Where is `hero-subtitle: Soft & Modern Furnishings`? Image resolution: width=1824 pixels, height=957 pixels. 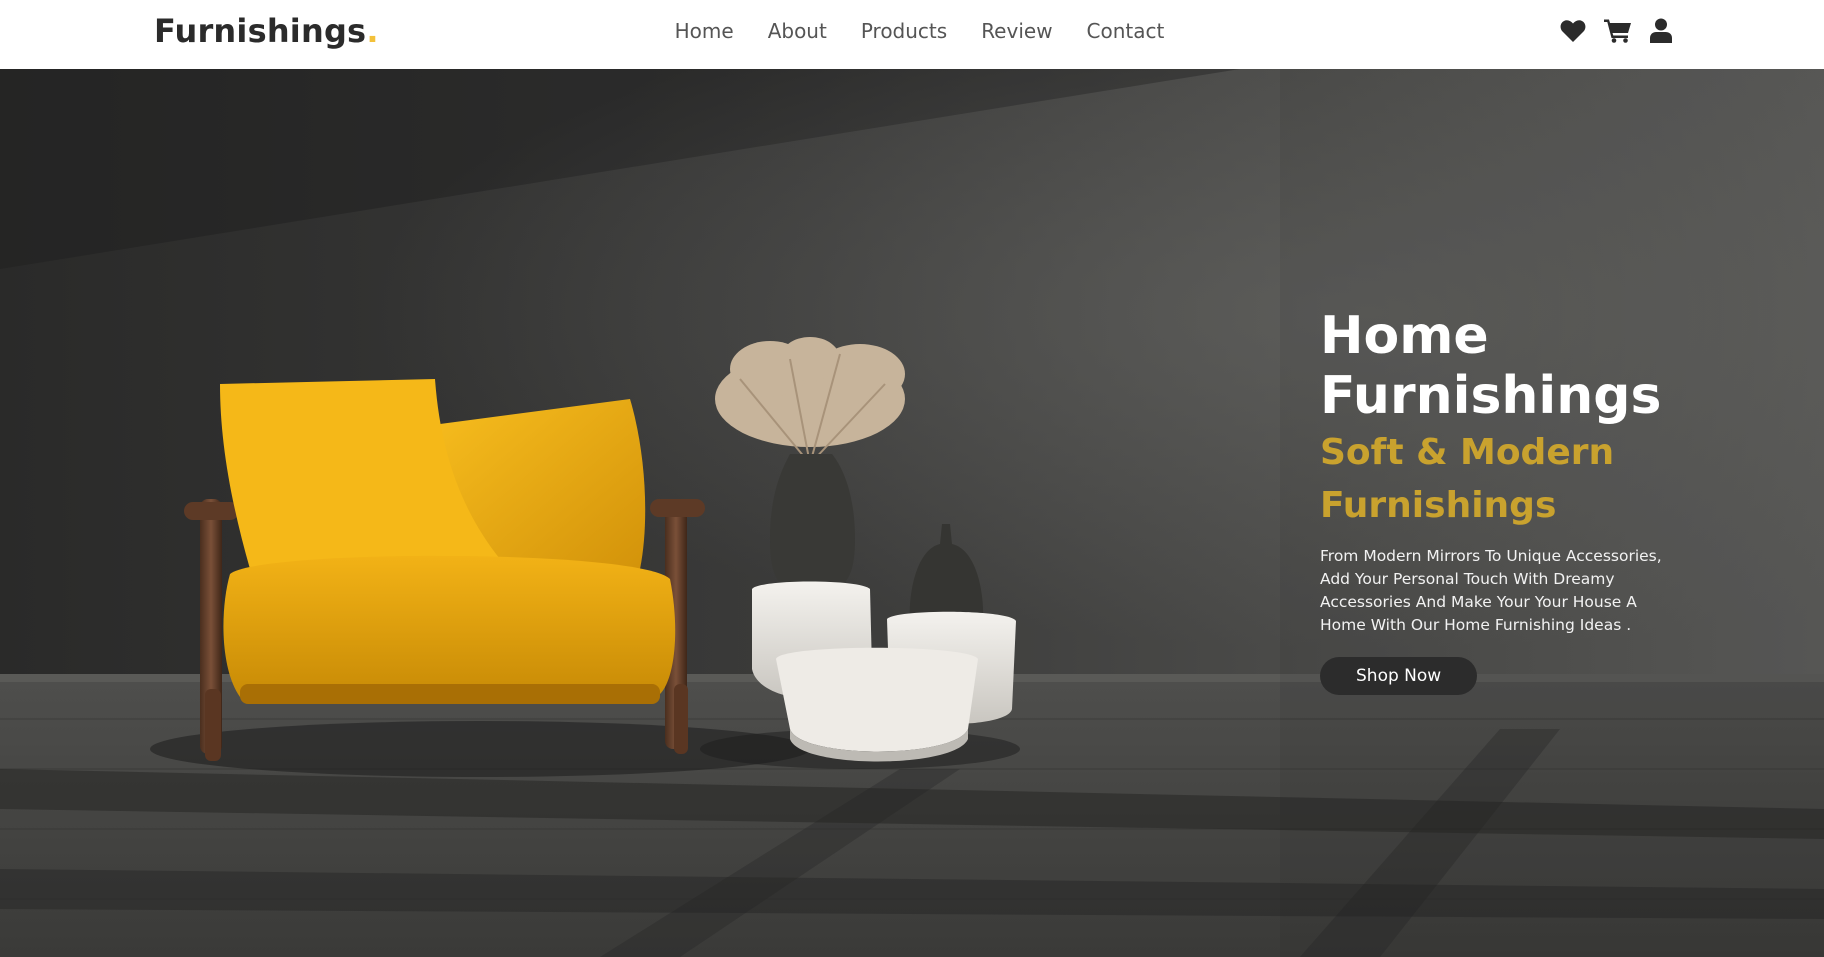 hero-subtitle: Soft & Modern Furnishings is located at coordinates (1492, 479).